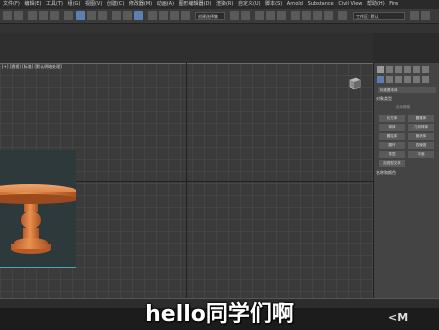 The image size is (439, 330). Describe the element at coordinates (259, 15) in the screenshot. I see `layer-explorer-icon` at that location.